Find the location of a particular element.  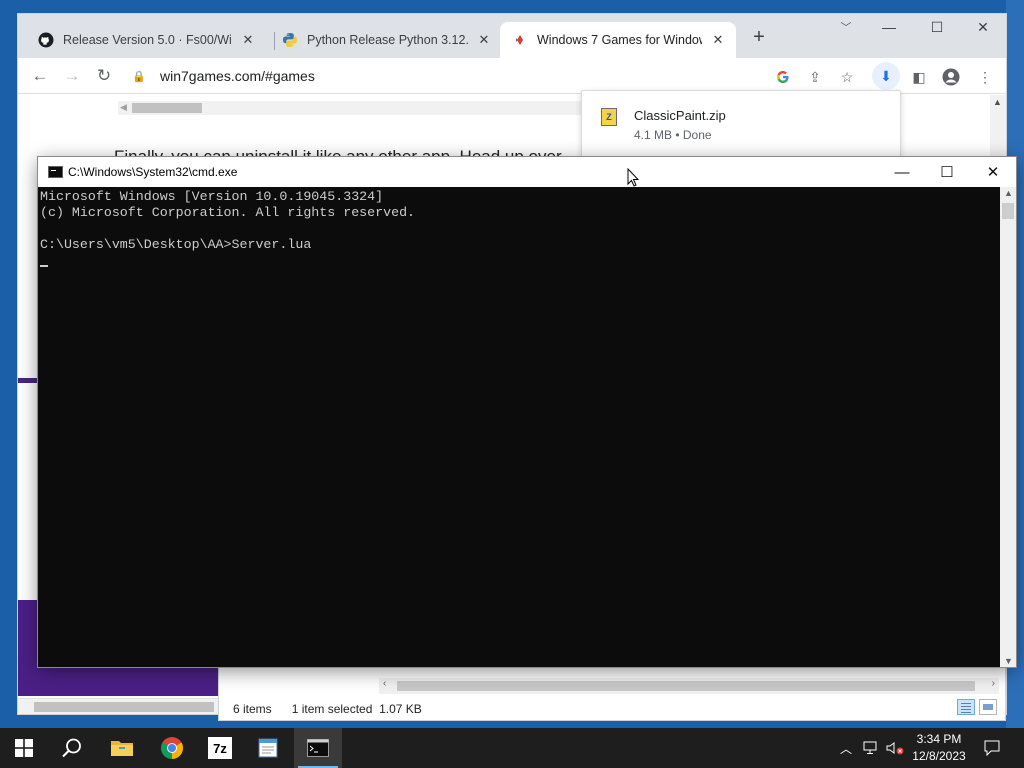

cmd-title-bar: C:\Windows\System32\cmd.exe — ☐ ✕ is located at coordinates (527, 172).